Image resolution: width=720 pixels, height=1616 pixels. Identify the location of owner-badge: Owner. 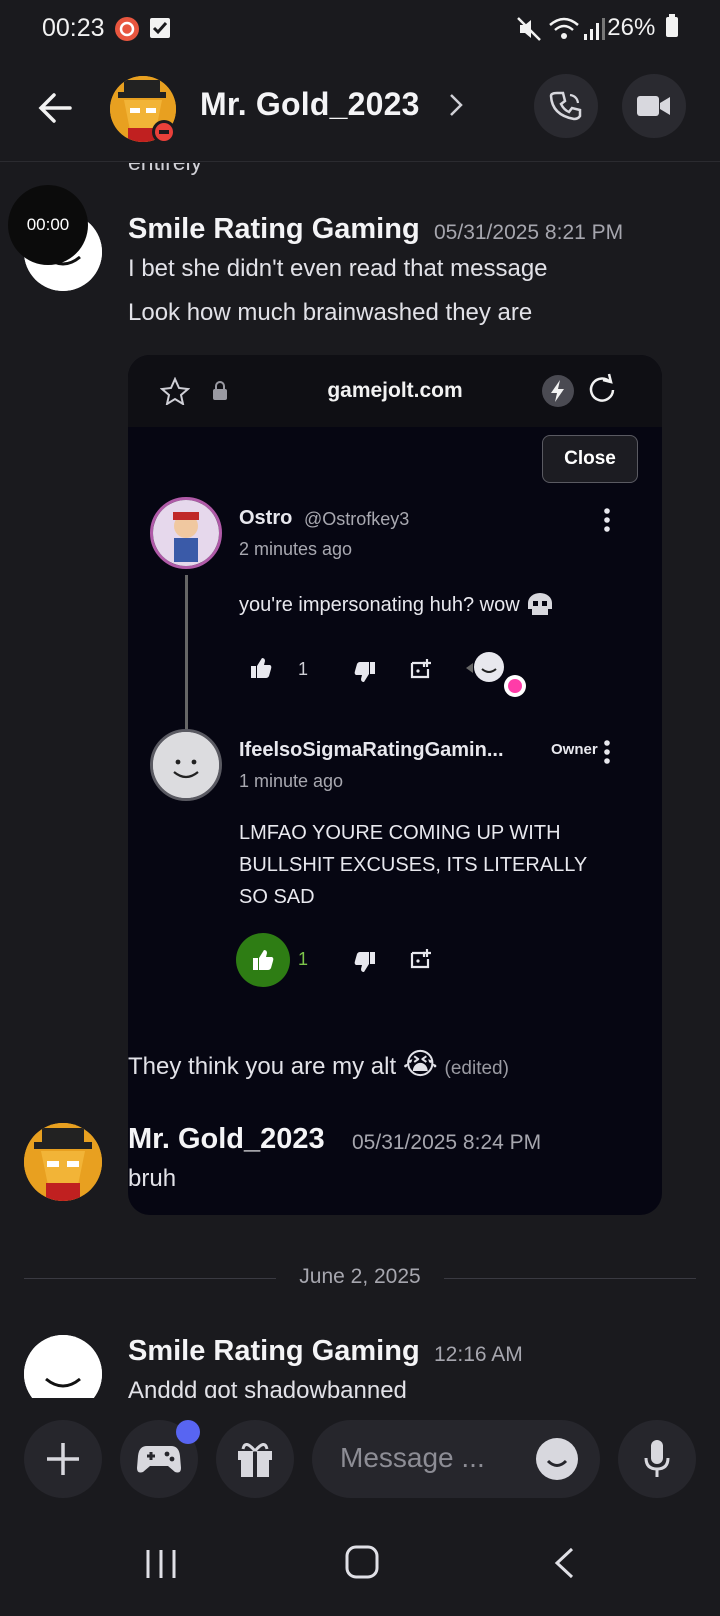
(574, 749).